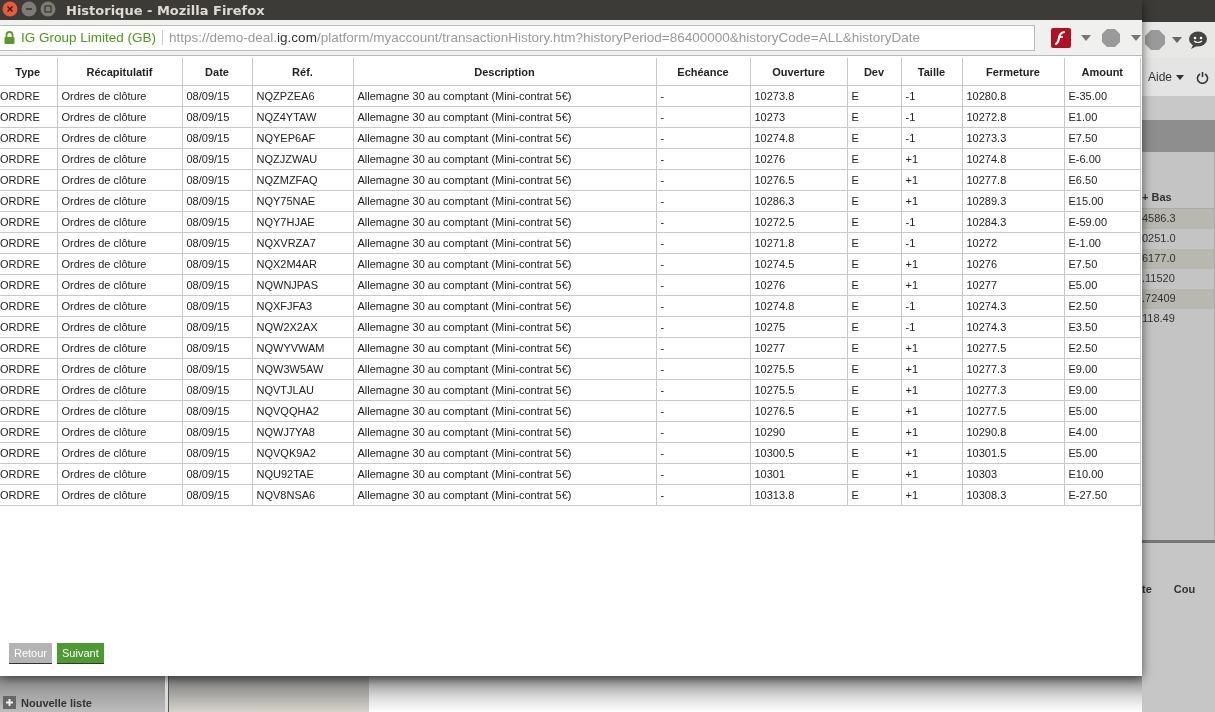  Describe the element at coordinates (1061, 37) in the screenshot. I see `flash-icon` at that location.